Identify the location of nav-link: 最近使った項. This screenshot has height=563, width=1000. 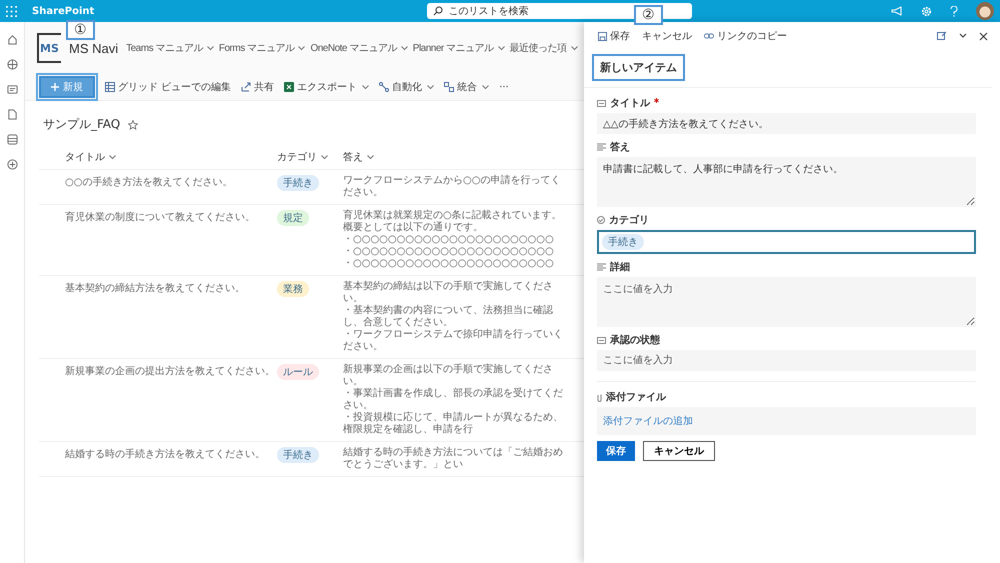
(544, 48).